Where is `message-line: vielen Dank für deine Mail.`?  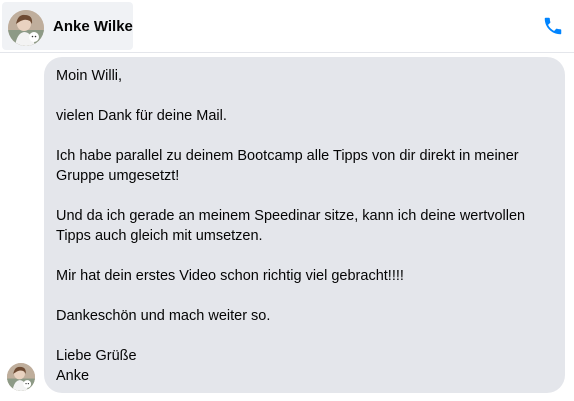
message-line: vielen Dank für deine Mail. is located at coordinates (141, 116).